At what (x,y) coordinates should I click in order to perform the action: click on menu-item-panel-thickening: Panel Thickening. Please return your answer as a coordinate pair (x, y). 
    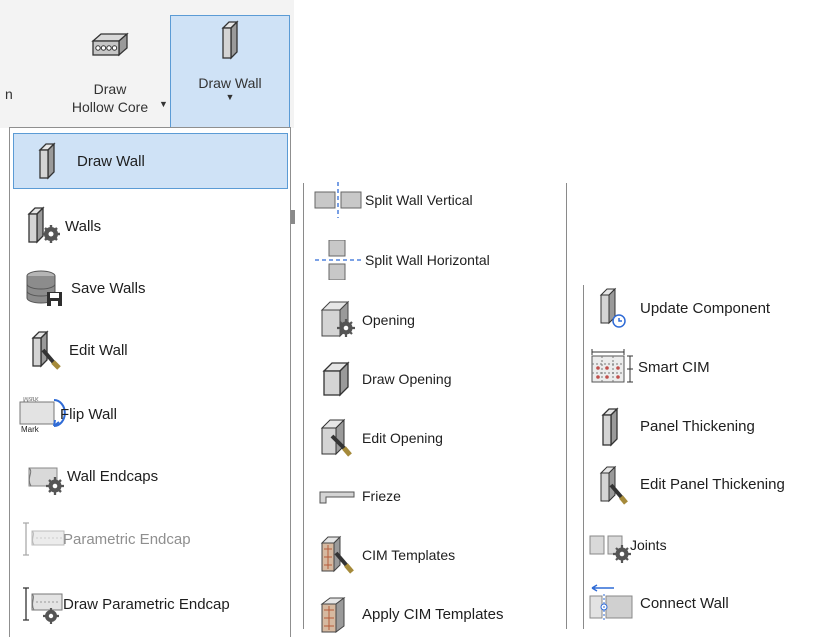
    Looking at the image, I should click on (675, 426).